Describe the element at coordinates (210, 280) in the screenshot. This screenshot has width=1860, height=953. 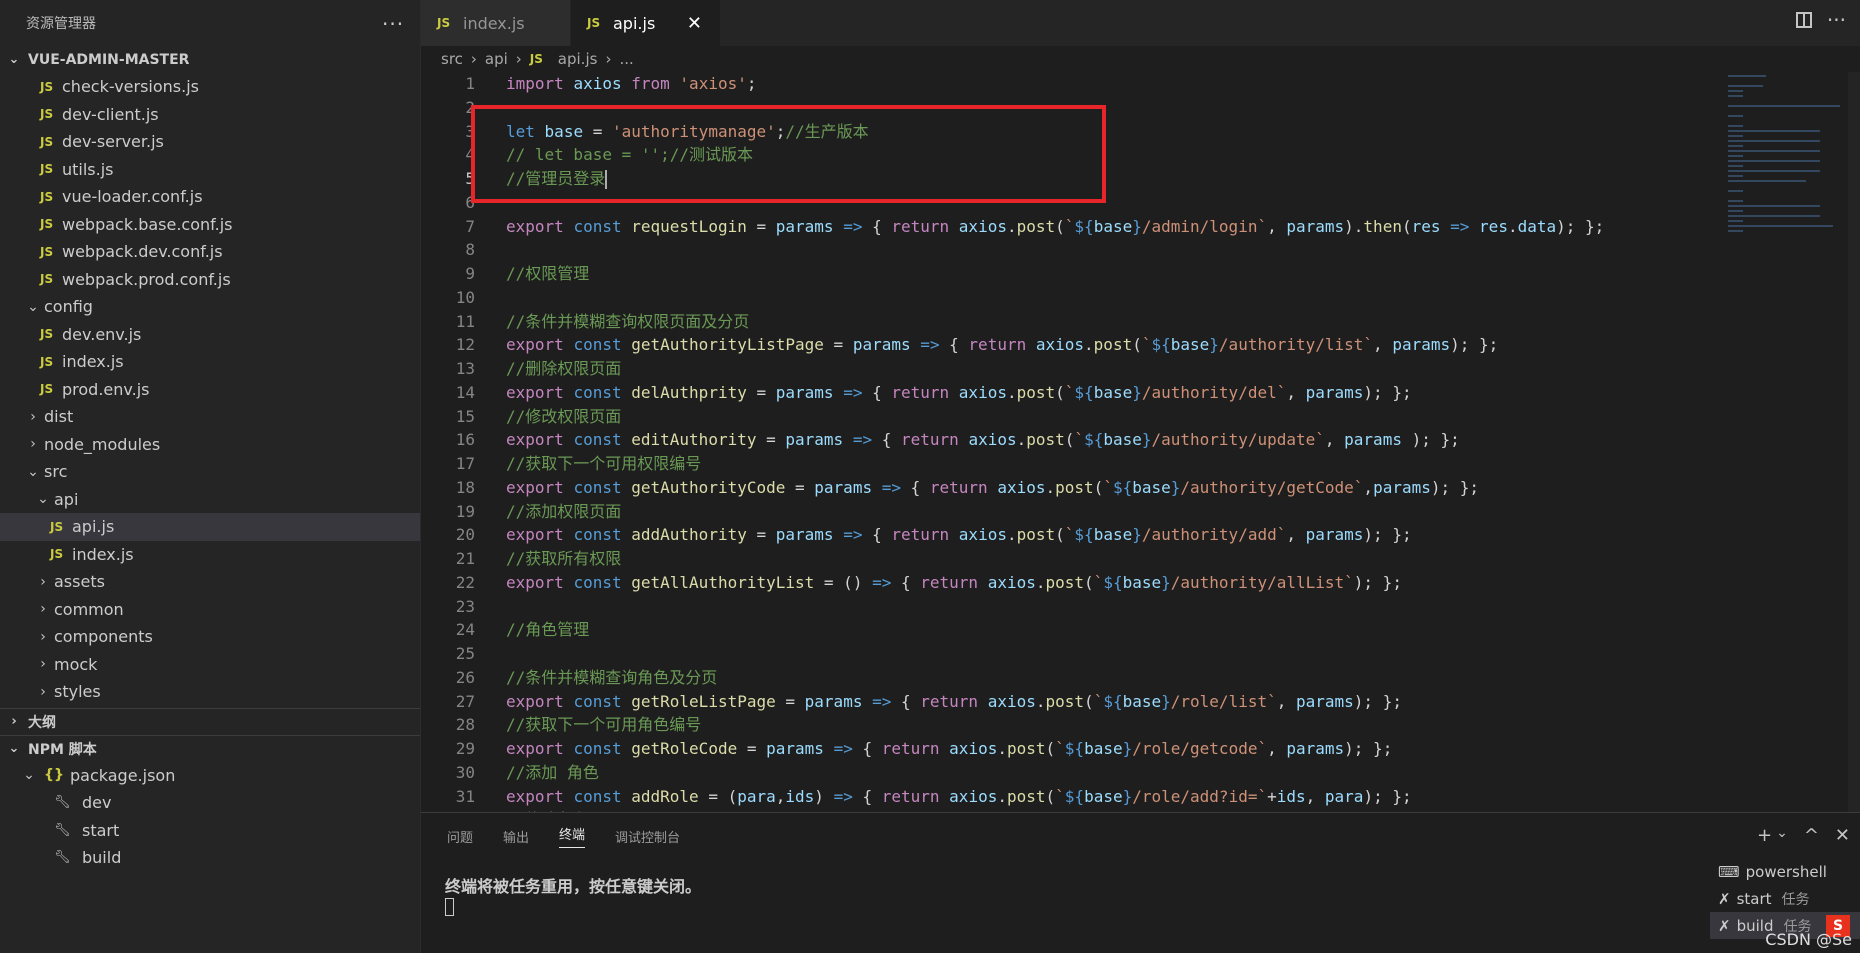
I see `tree-item: JS webpack.prod.conf.js` at that location.